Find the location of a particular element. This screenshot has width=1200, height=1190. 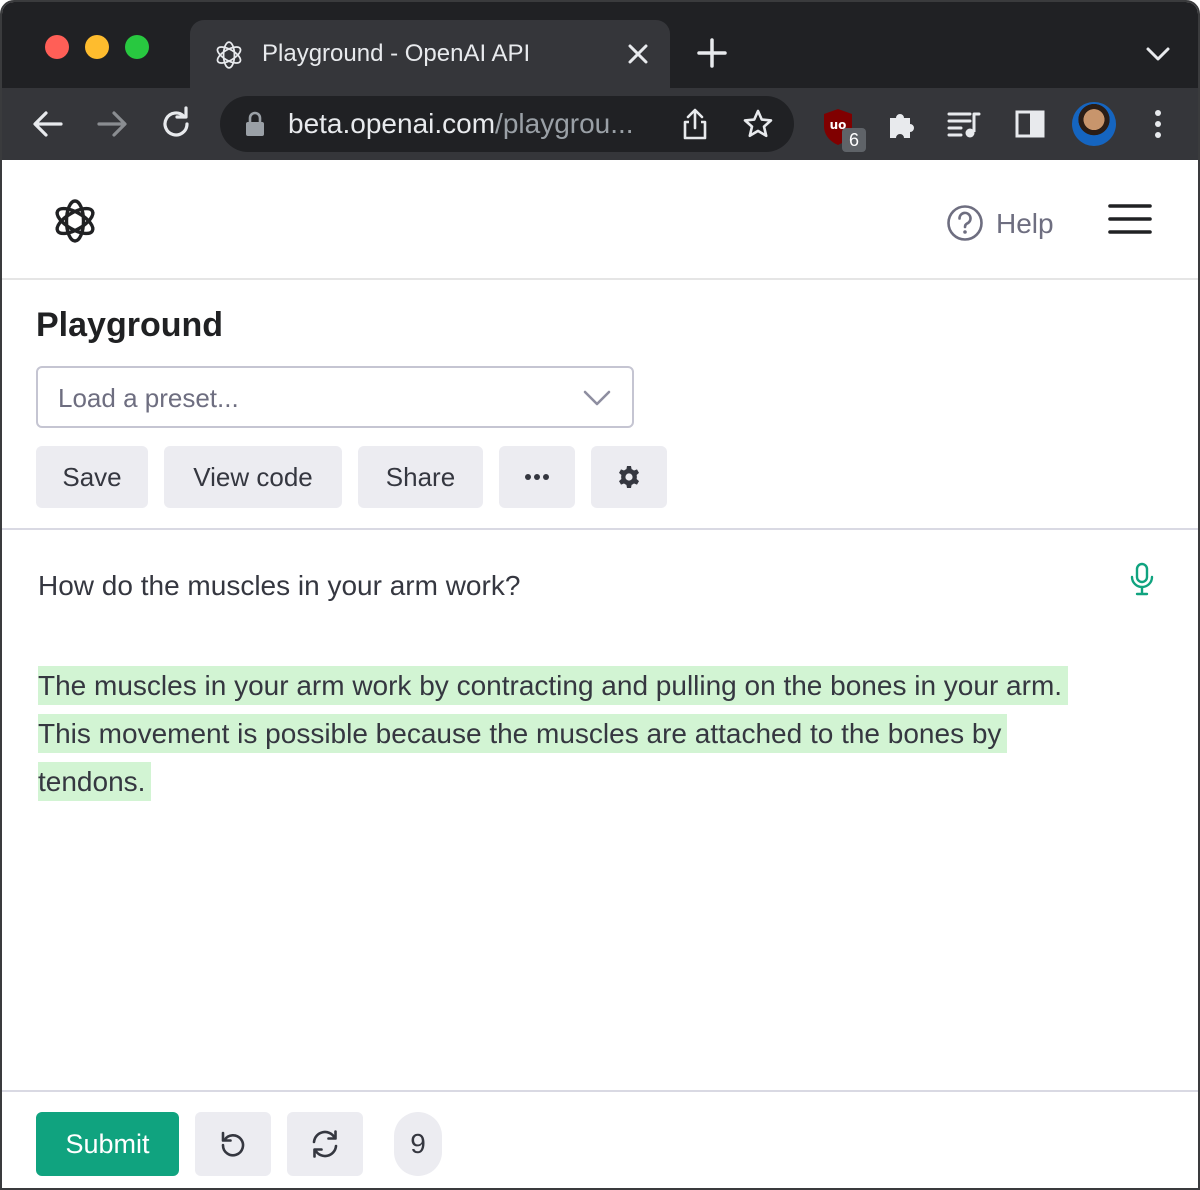

site-header: Help is located at coordinates (600, 220).